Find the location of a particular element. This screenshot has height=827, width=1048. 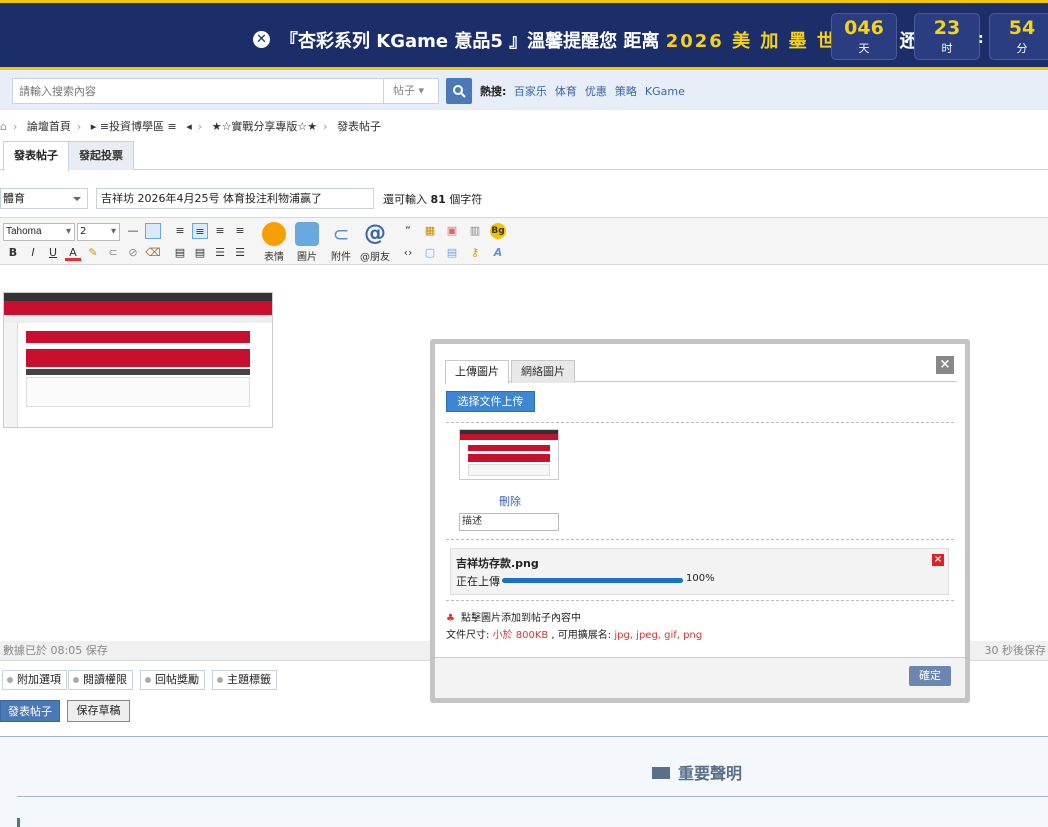

home-icon: ⌂ is located at coordinates (3, 126).